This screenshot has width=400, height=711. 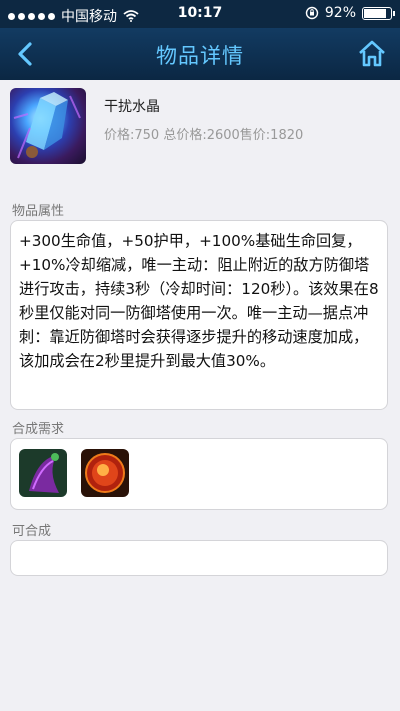 I want to click on battery-icon, so click(x=378, y=13).